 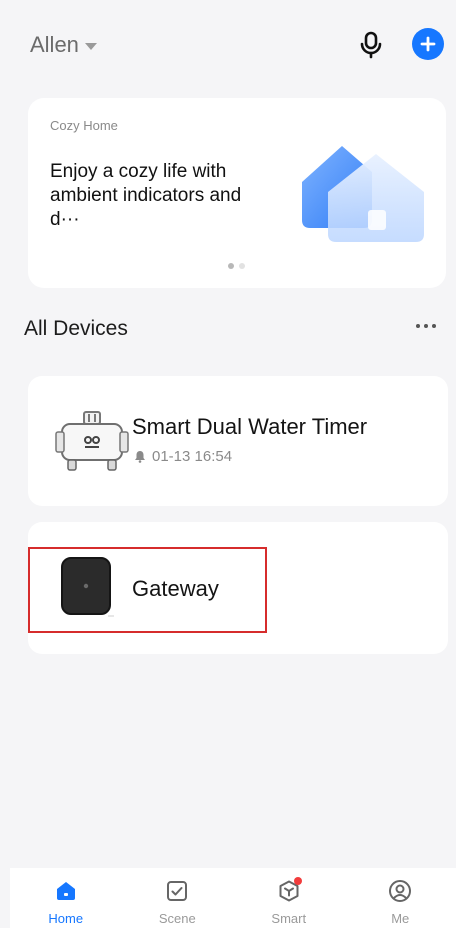 I want to click on tab-label: Smart, so click(x=289, y=918).